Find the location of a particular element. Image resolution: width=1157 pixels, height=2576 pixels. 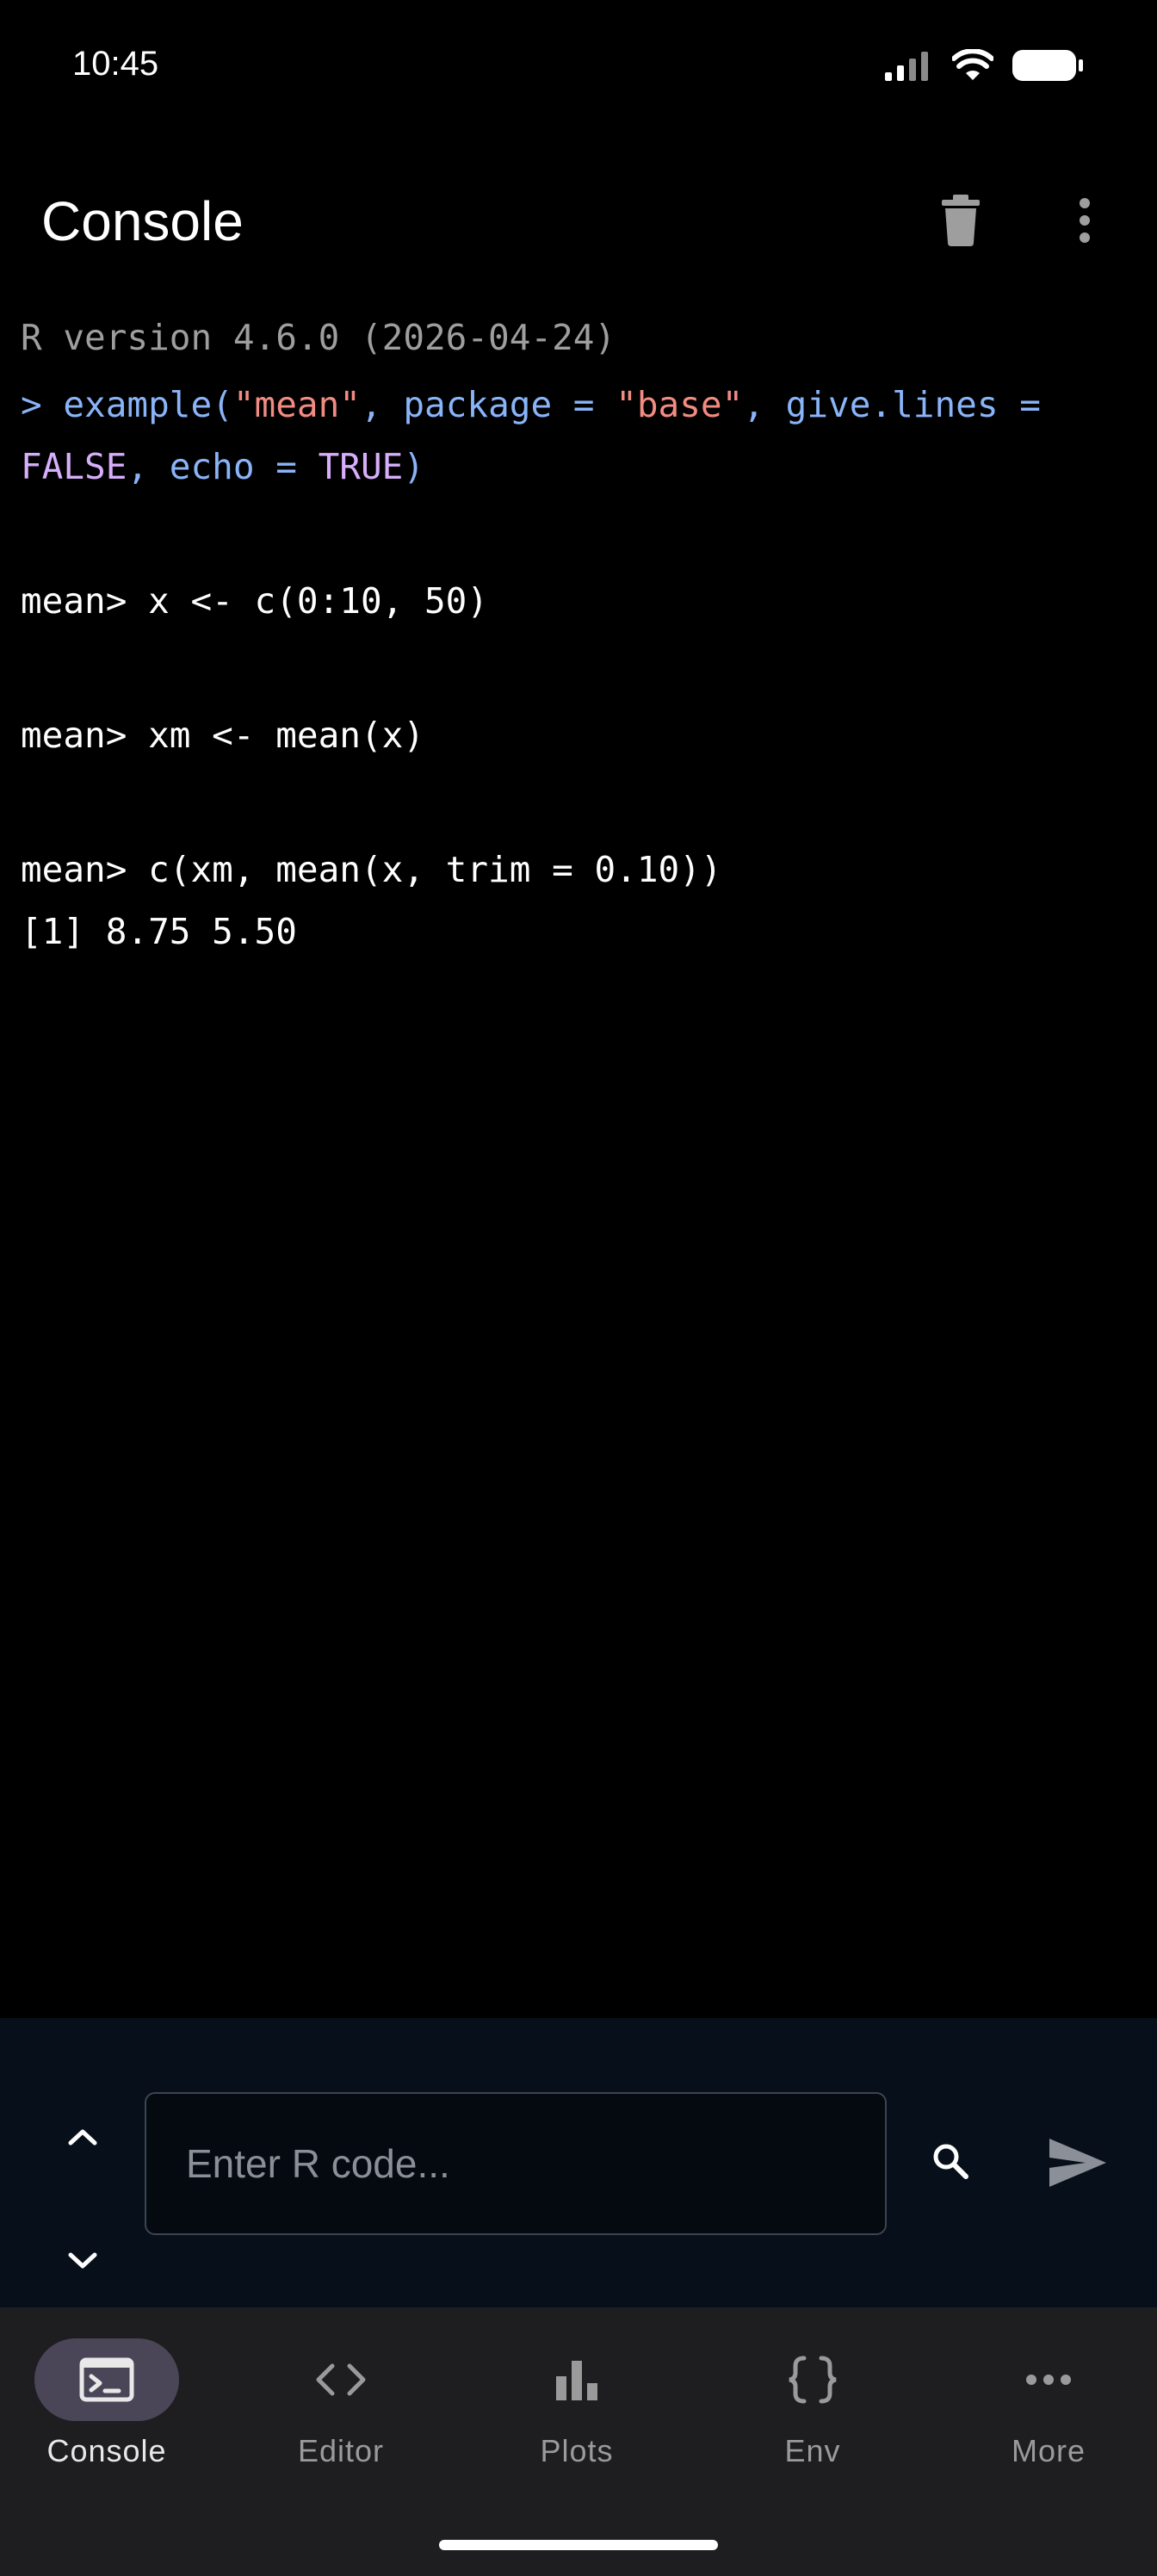

console-result: [1] 8.75 5.50 is located at coordinates (159, 932).